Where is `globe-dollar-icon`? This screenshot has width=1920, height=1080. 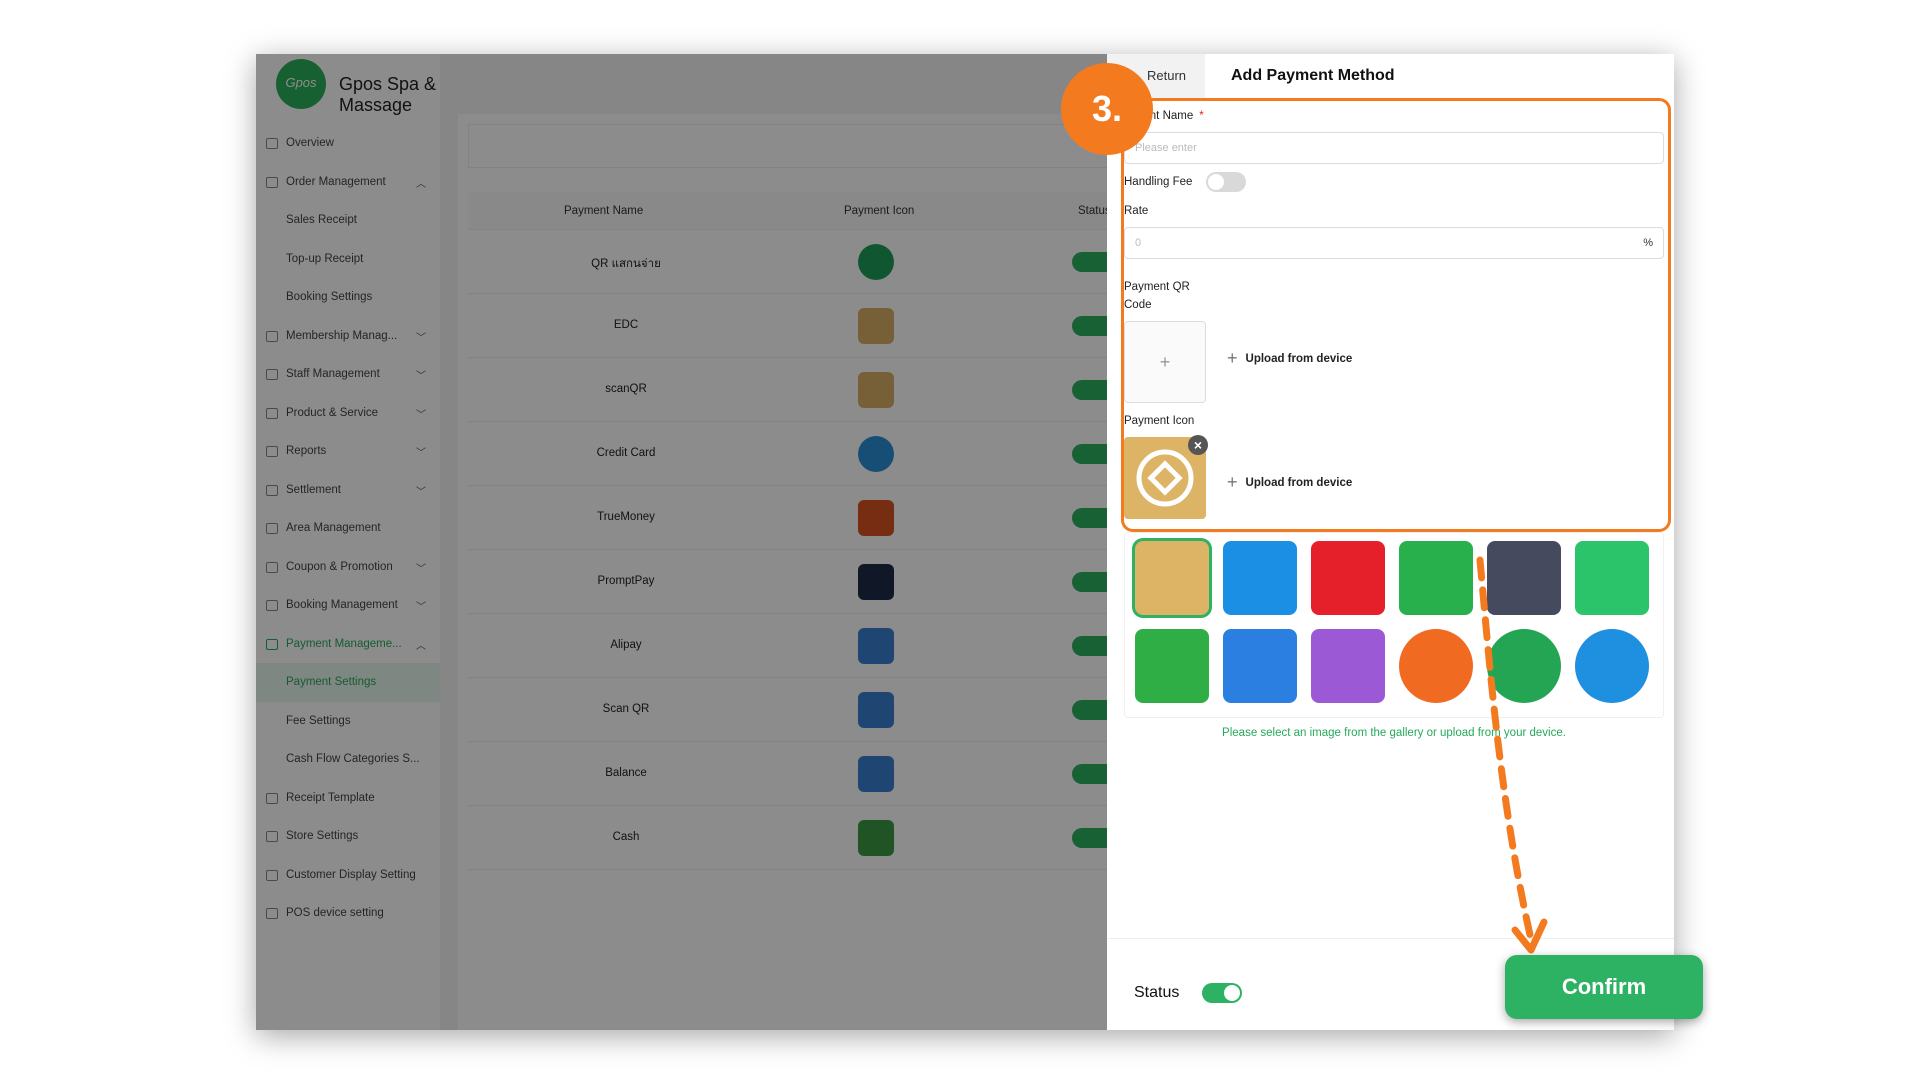 globe-dollar-icon is located at coordinates (1260, 578).